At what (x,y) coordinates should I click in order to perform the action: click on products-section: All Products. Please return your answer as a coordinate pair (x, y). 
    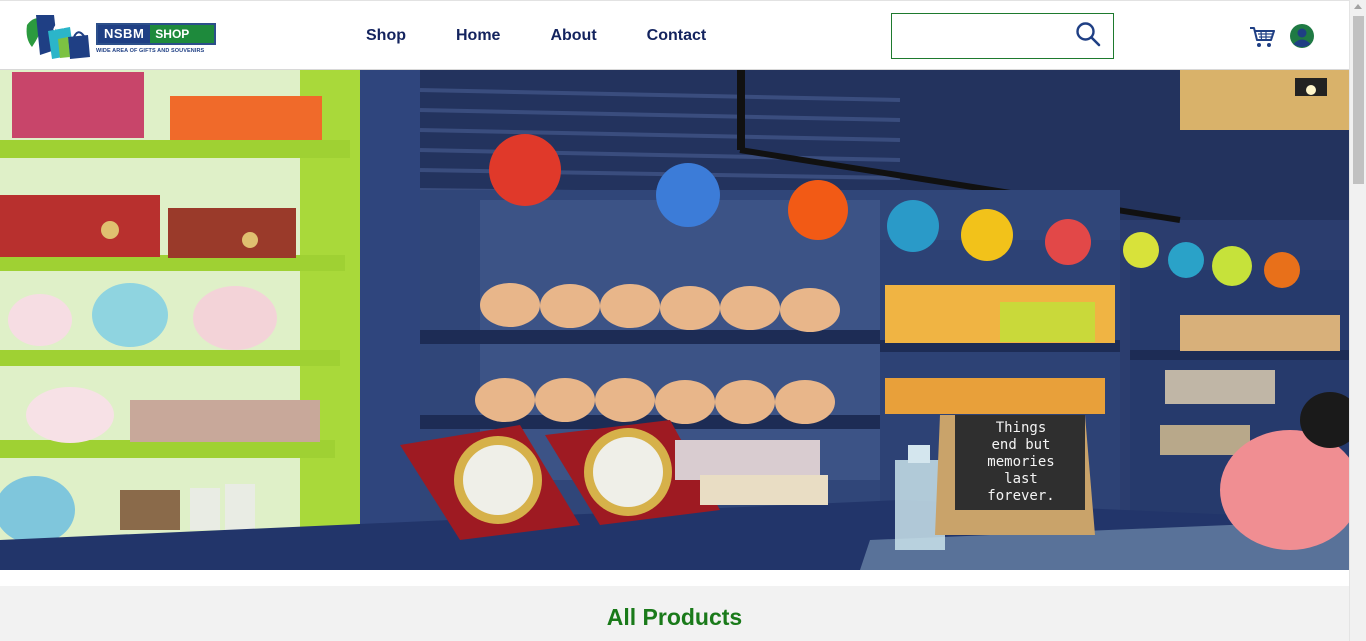
    Looking at the image, I should click on (674, 613).